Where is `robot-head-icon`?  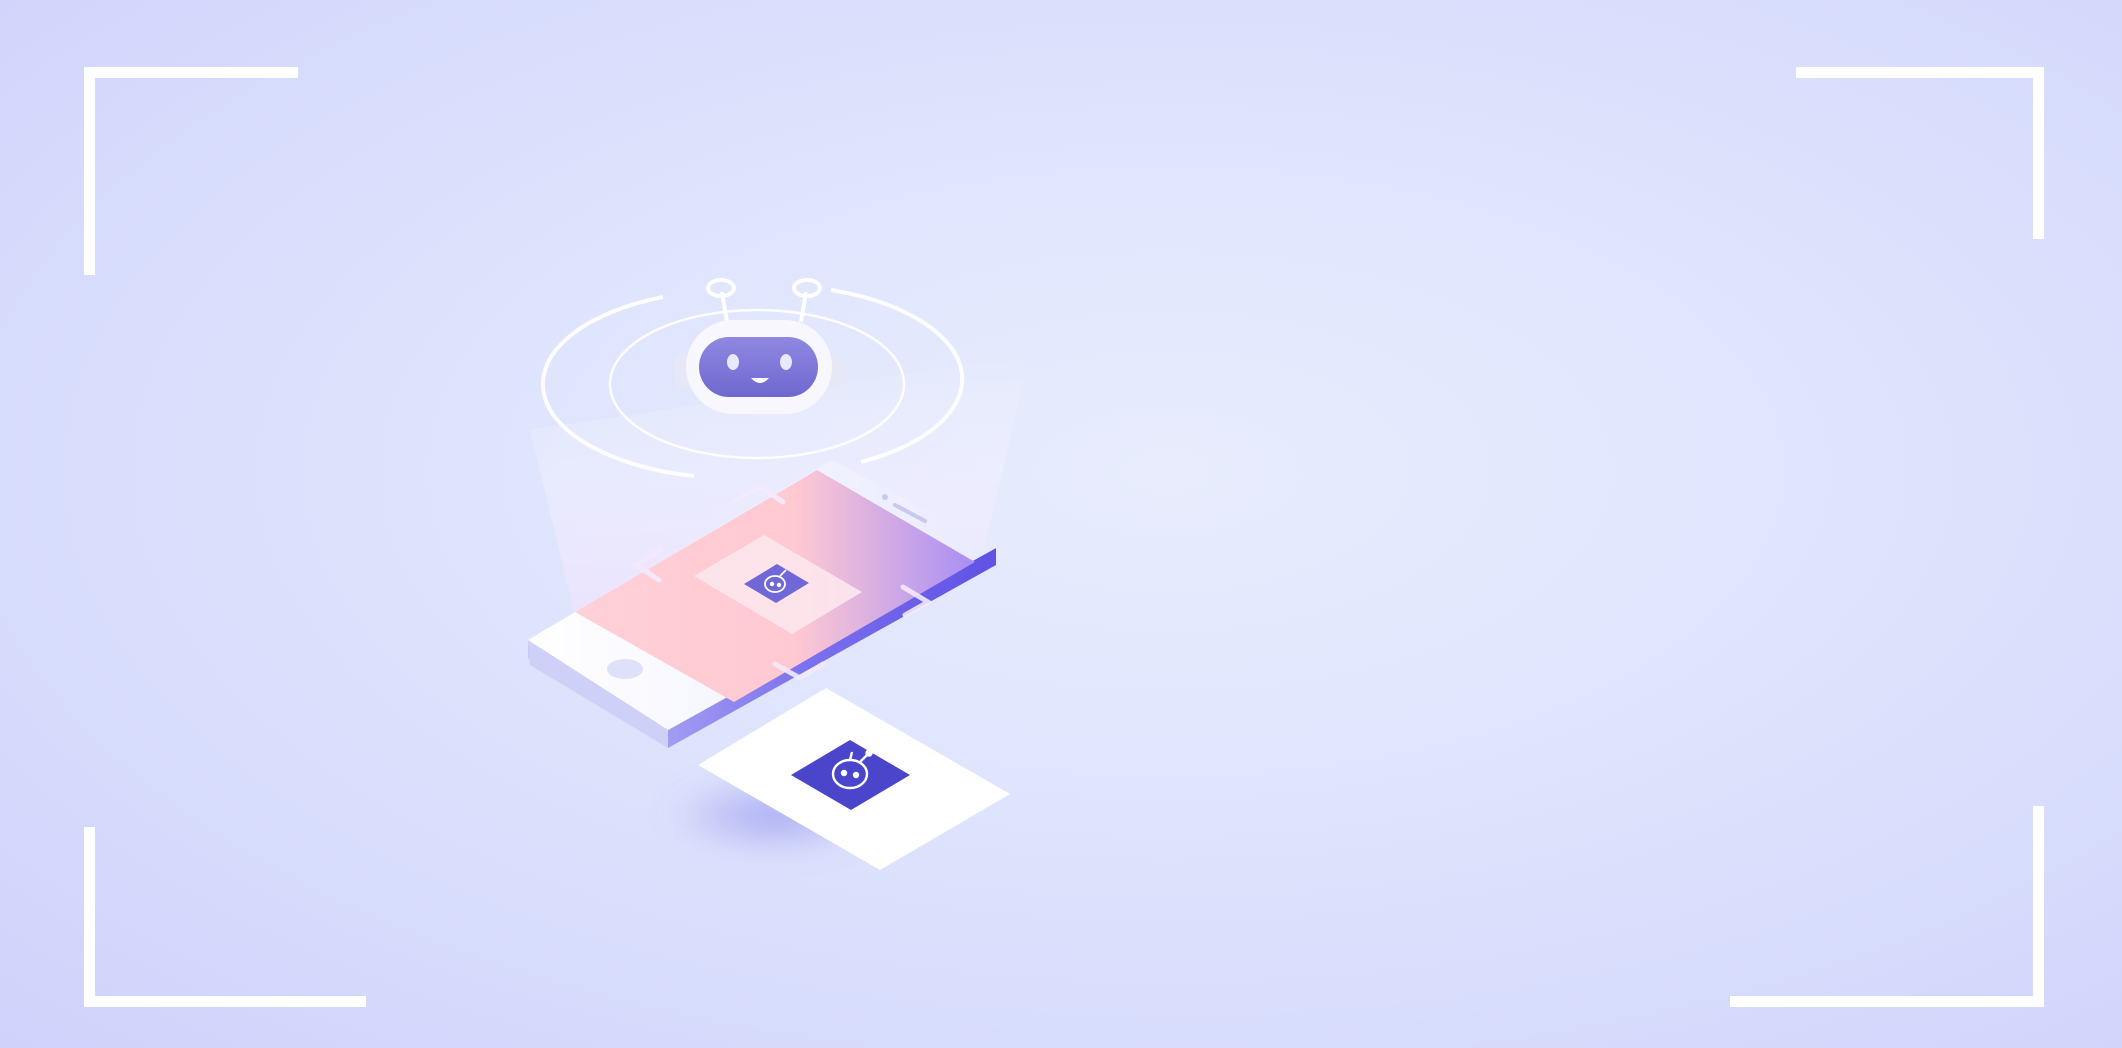
robot-head-icon is located at coordinates (759, 346).